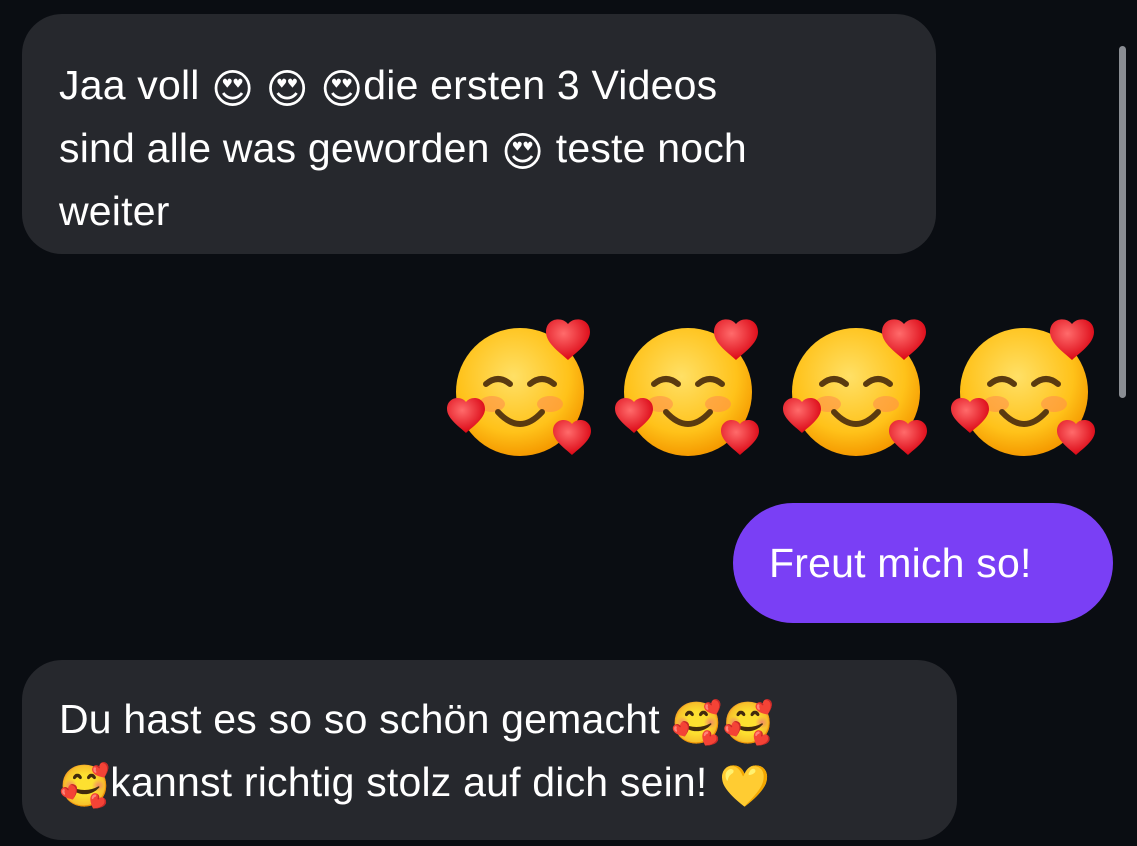 Image resolution: width=1137 pixels, height=846 pixels. What do you see at coordinates (135, 85) in the screenshot?
I see `message-text: Jaa voll` at bounding box center [135, 85].